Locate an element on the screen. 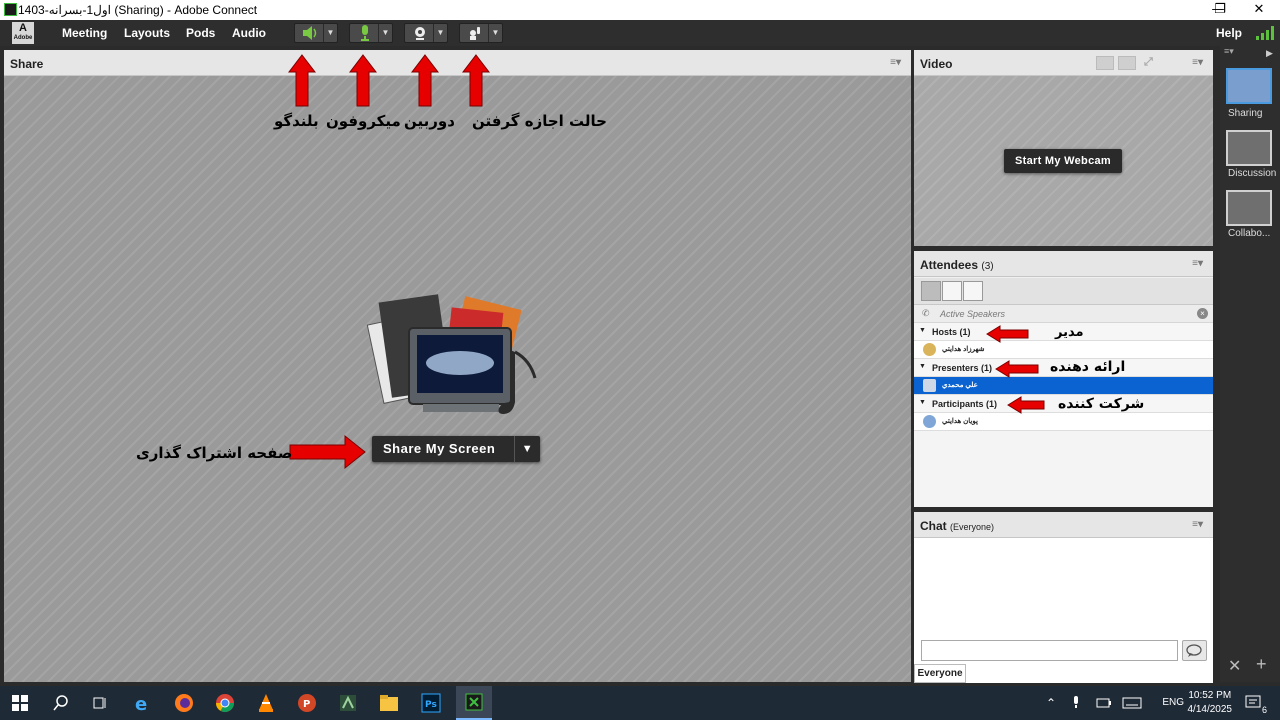 This screenshot has width=1280, height=720. layout-sharing is located at coordinates (1249, 86).